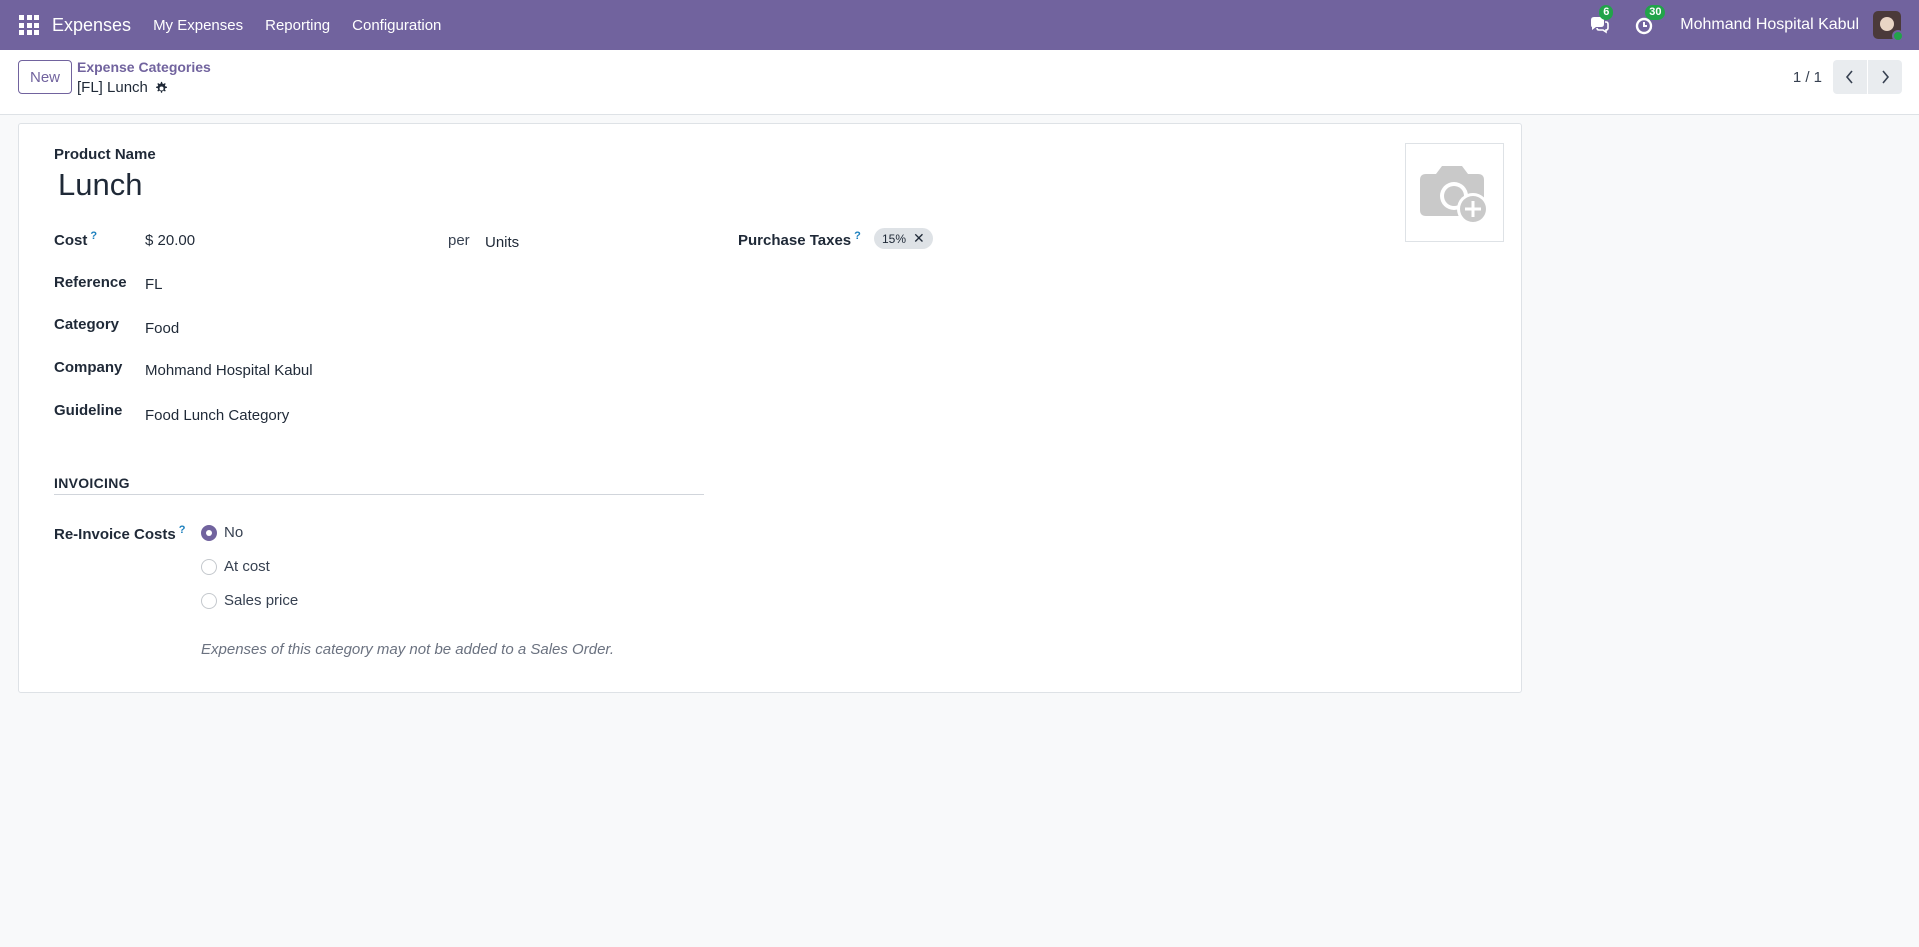 The image size is (1919, 947). What do you see at coordinates (297, 25) in the screenshot?
I see `menu-reporting: Reporting` at bounding box center [297, 25].